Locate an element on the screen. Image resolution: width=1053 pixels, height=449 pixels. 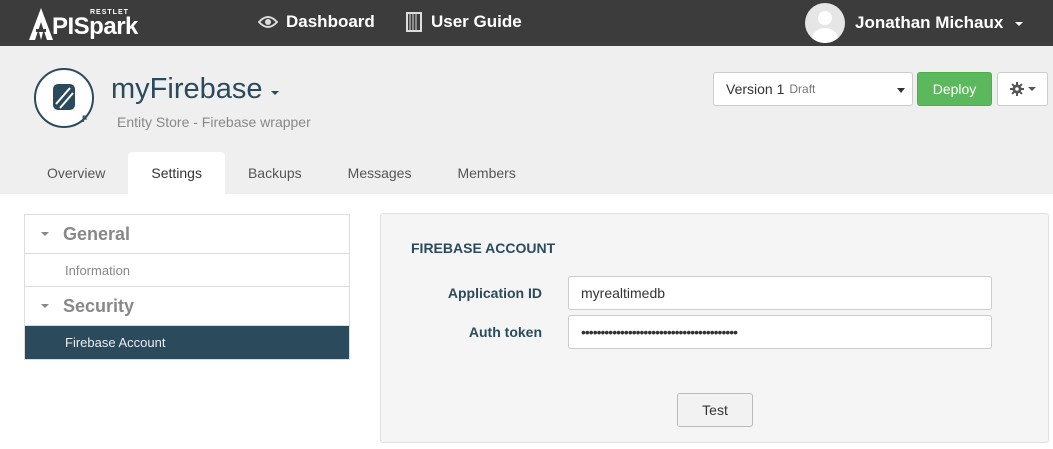
sidebar-section-general: General is located at coordinates (187, 234).